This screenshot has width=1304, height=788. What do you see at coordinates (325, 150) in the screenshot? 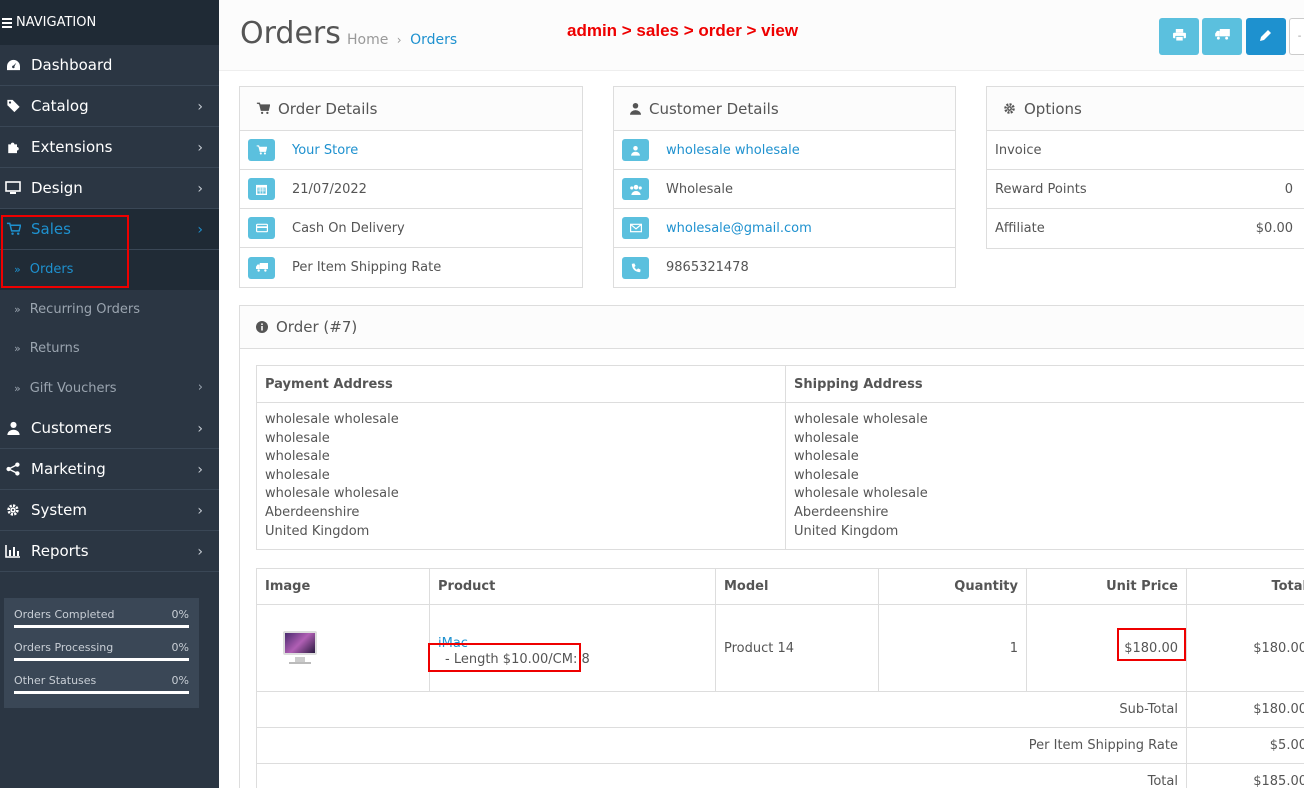
I see `store-link: Your Store` at bounding box center [325, 150].